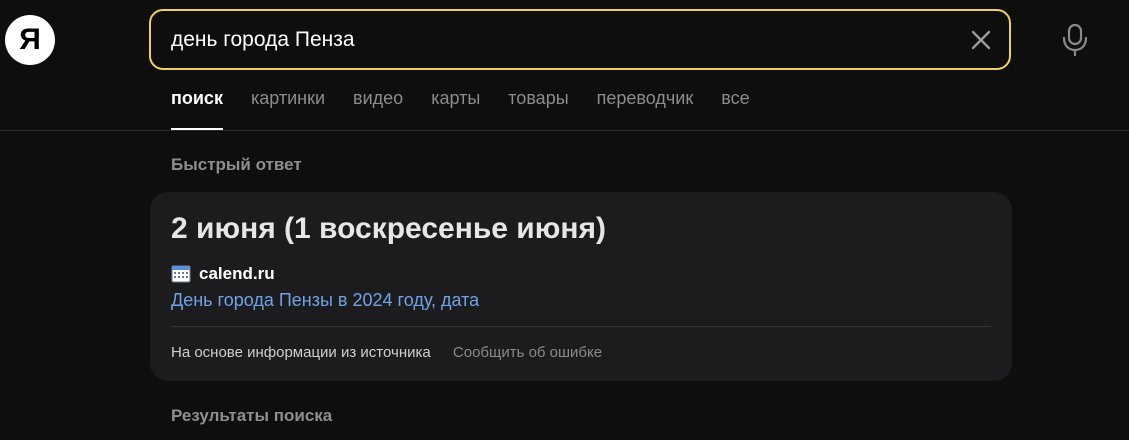  I want to click on based-on-source-text: На основе информации из источника, so click(301, 352).